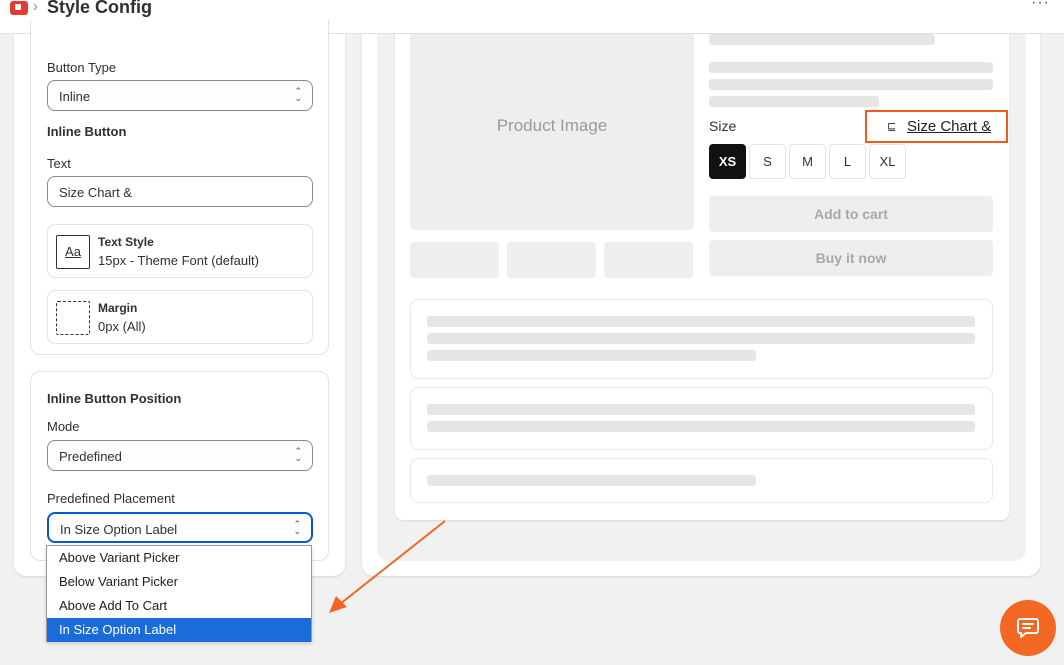  What do you see at coordinates (851, 258) in the screenshot?
I see `buy-now-button: Buy it now` at bounding box center [851, 258].